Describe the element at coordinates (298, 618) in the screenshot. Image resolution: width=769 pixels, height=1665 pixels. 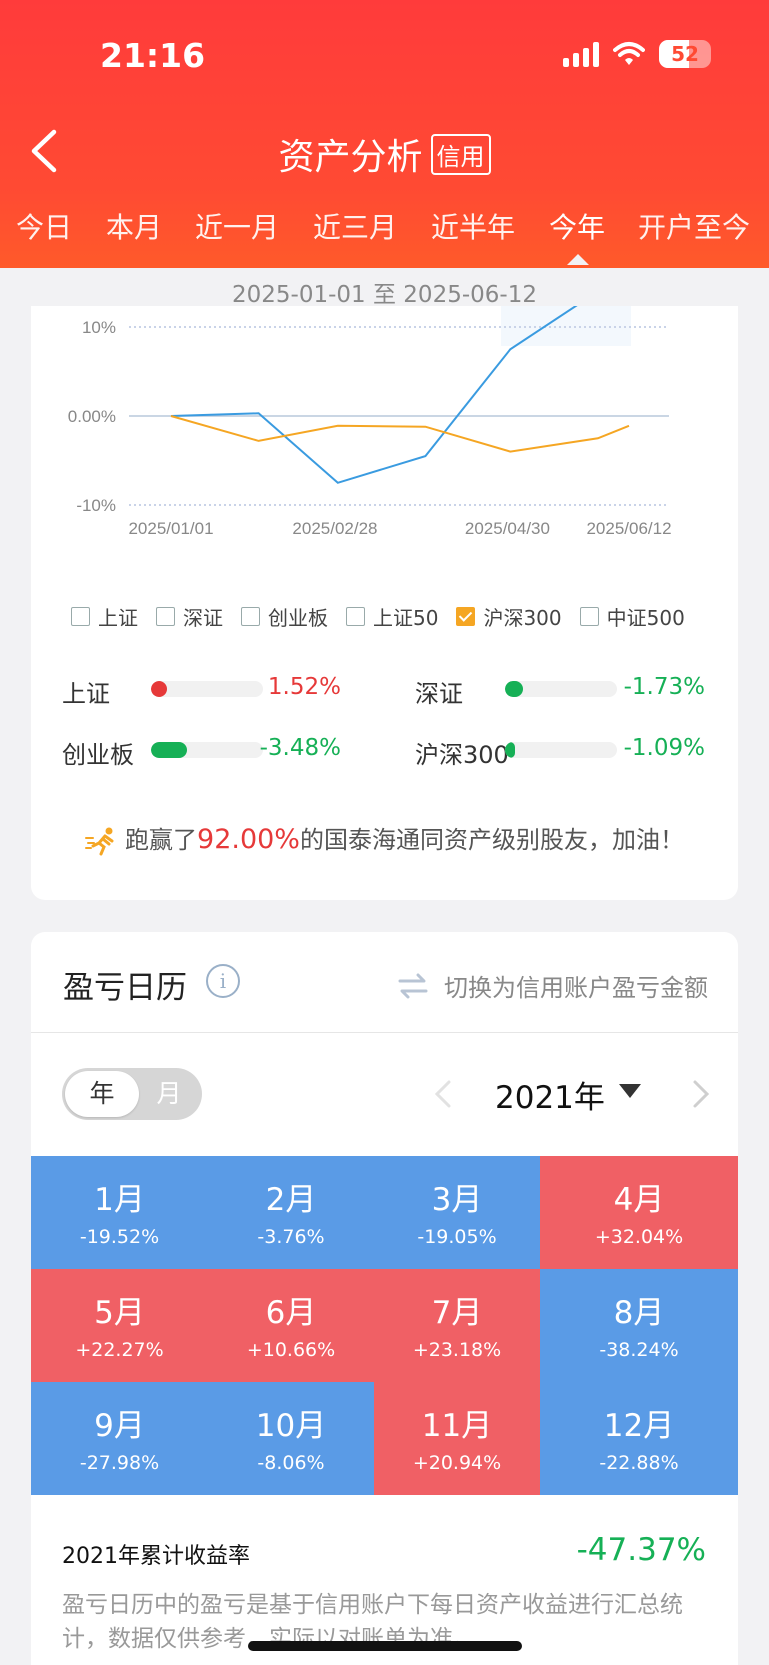
I see `legend-label: 创业板` at that location.